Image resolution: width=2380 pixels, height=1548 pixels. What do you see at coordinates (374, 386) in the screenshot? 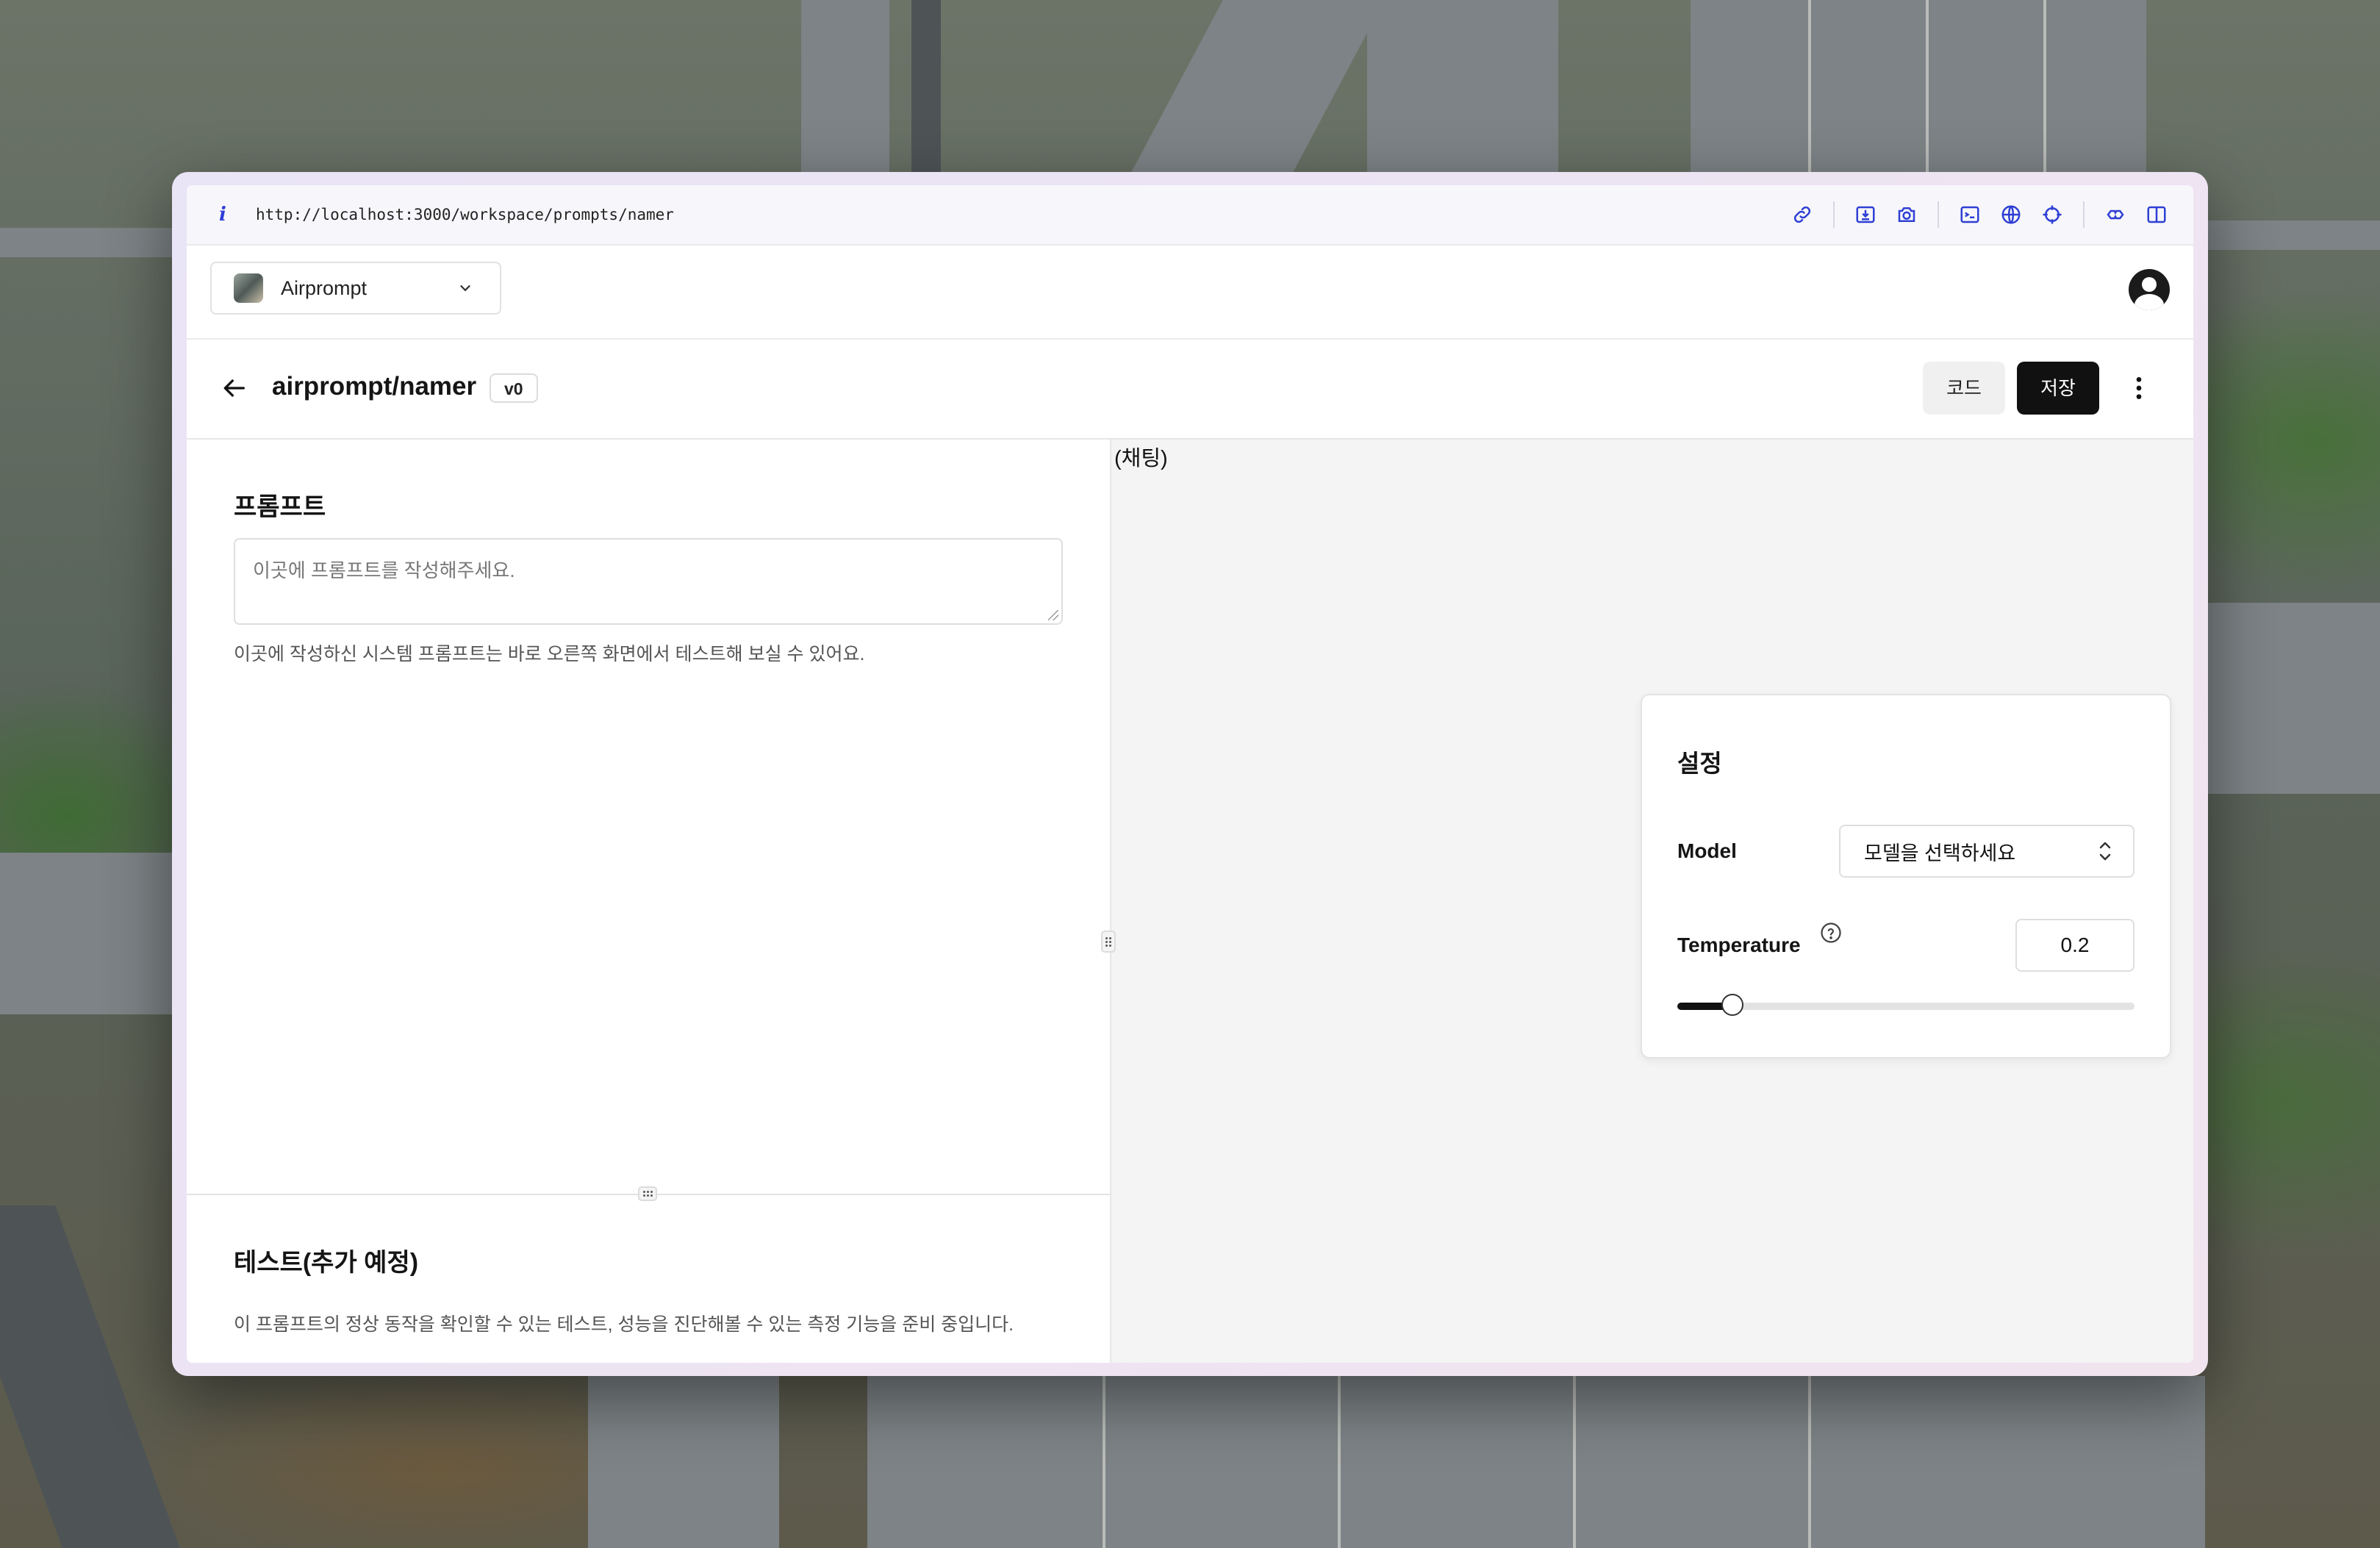
I see `page-title: airprompt/namer` at bounding box center [374, 386].